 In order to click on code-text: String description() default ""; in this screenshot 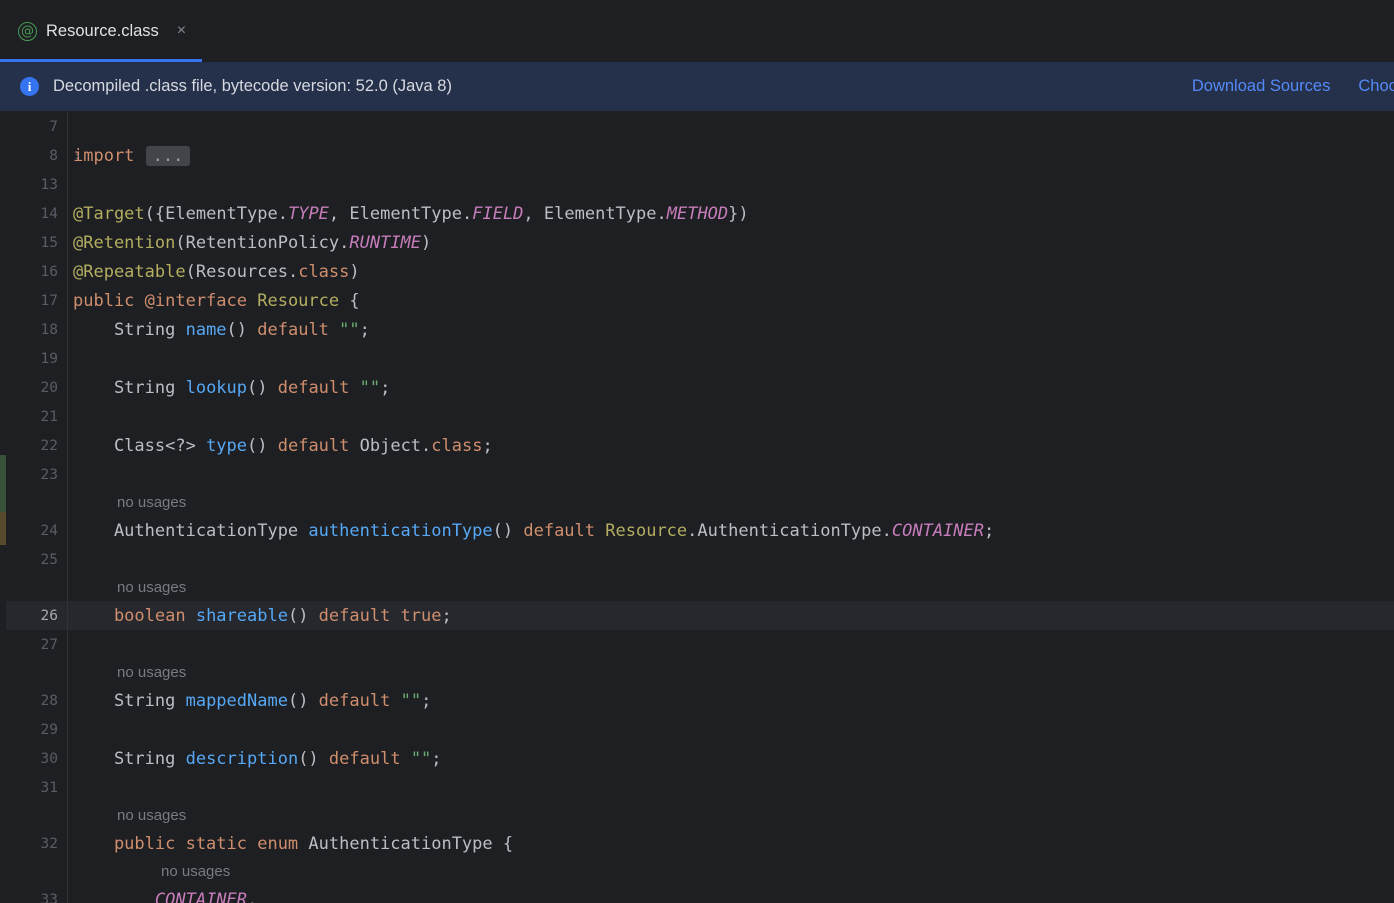, I will do `click(731, 758)`.